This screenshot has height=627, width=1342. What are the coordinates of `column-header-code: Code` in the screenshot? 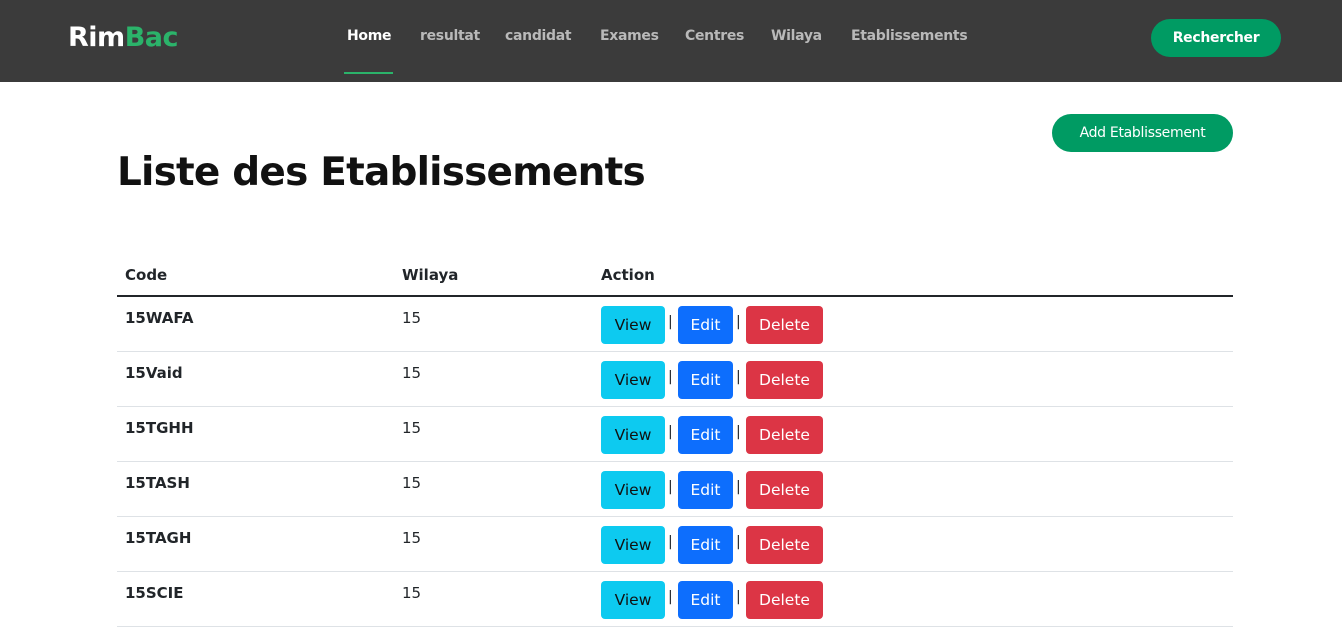 It's located at (146, 275).